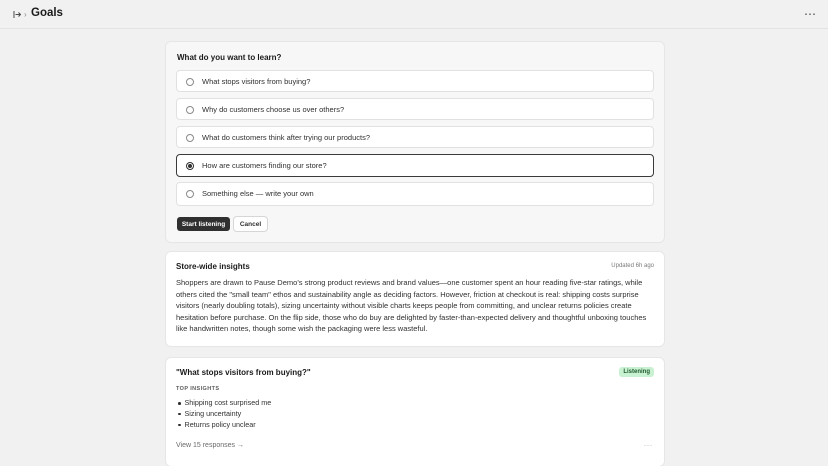 The height and width of the screenshot is (466, 828). What do you see at coordinates (228, 402) in the screenshot?
I see `insight-text: Shipping cost surprised me` at bounding box center [228, 402].